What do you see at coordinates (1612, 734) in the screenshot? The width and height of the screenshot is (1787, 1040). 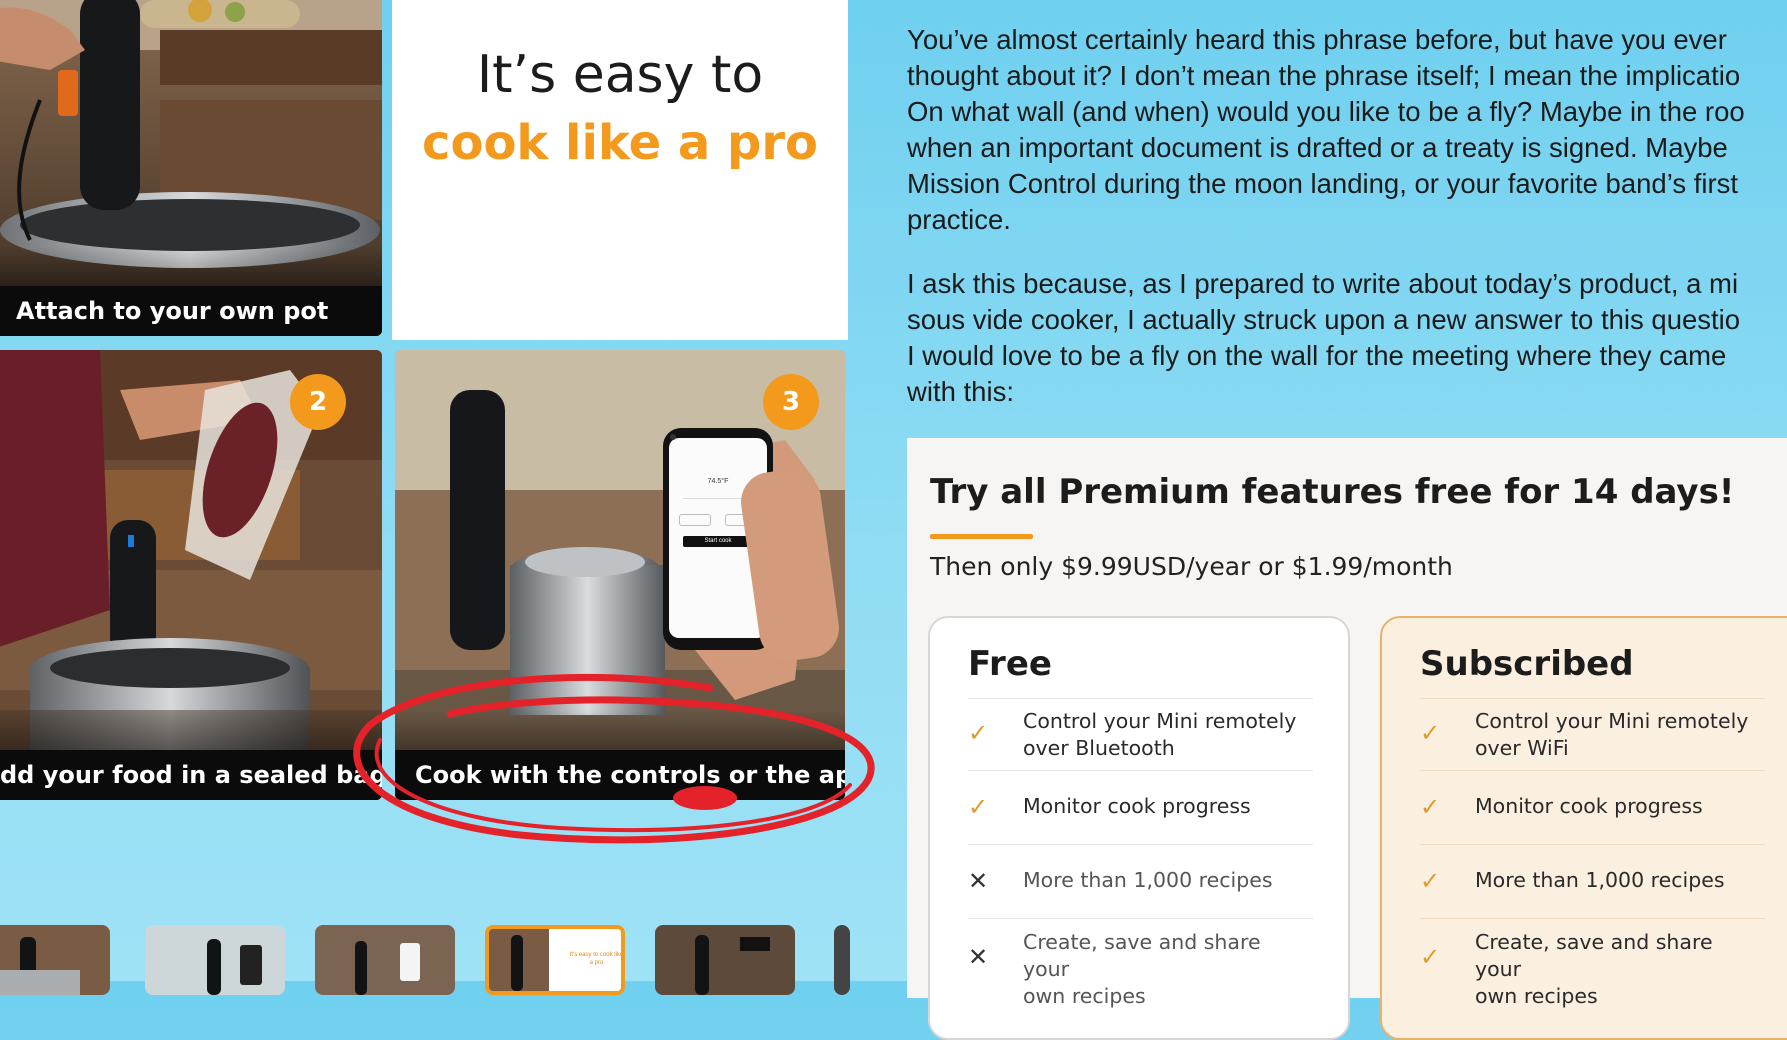 I see `feature-text: Control your Mini remotely over WiFi` at bounding box center [1612, 734].